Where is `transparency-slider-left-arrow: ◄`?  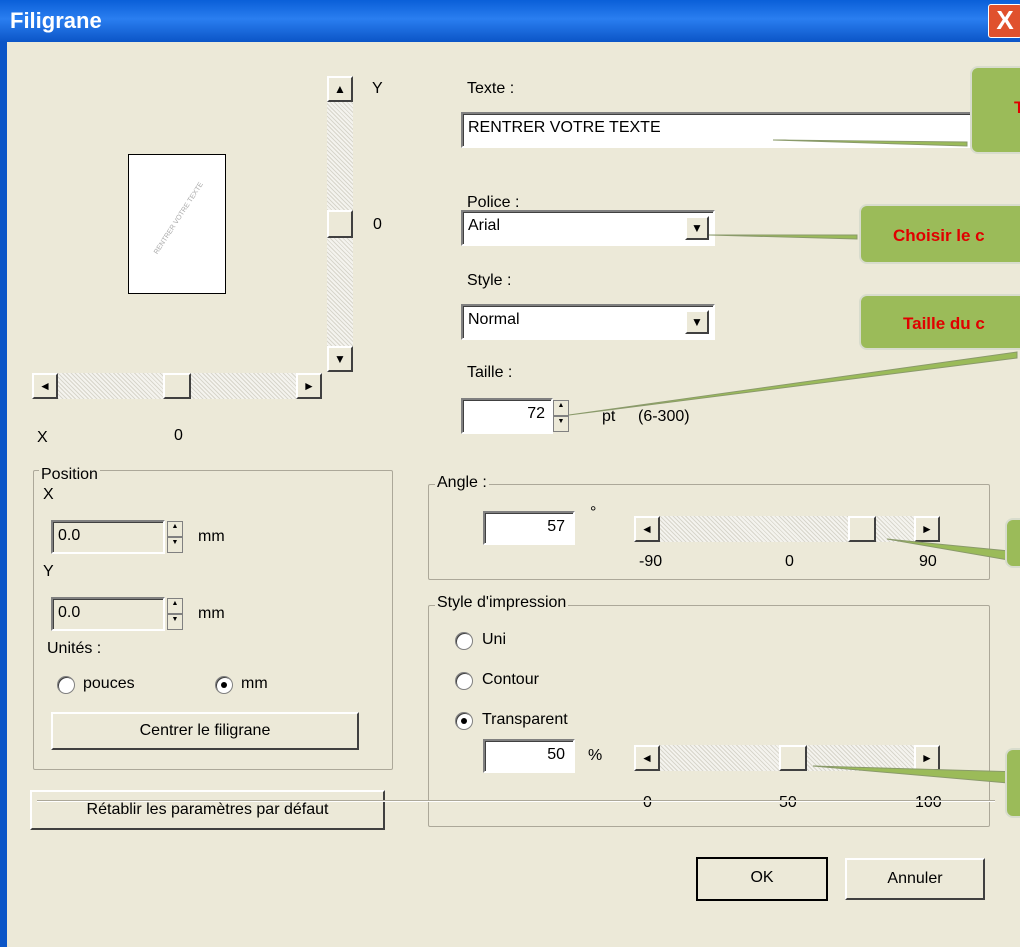
transparency-slider-left-arrow: ◄ is located at coordinates (647, 758).